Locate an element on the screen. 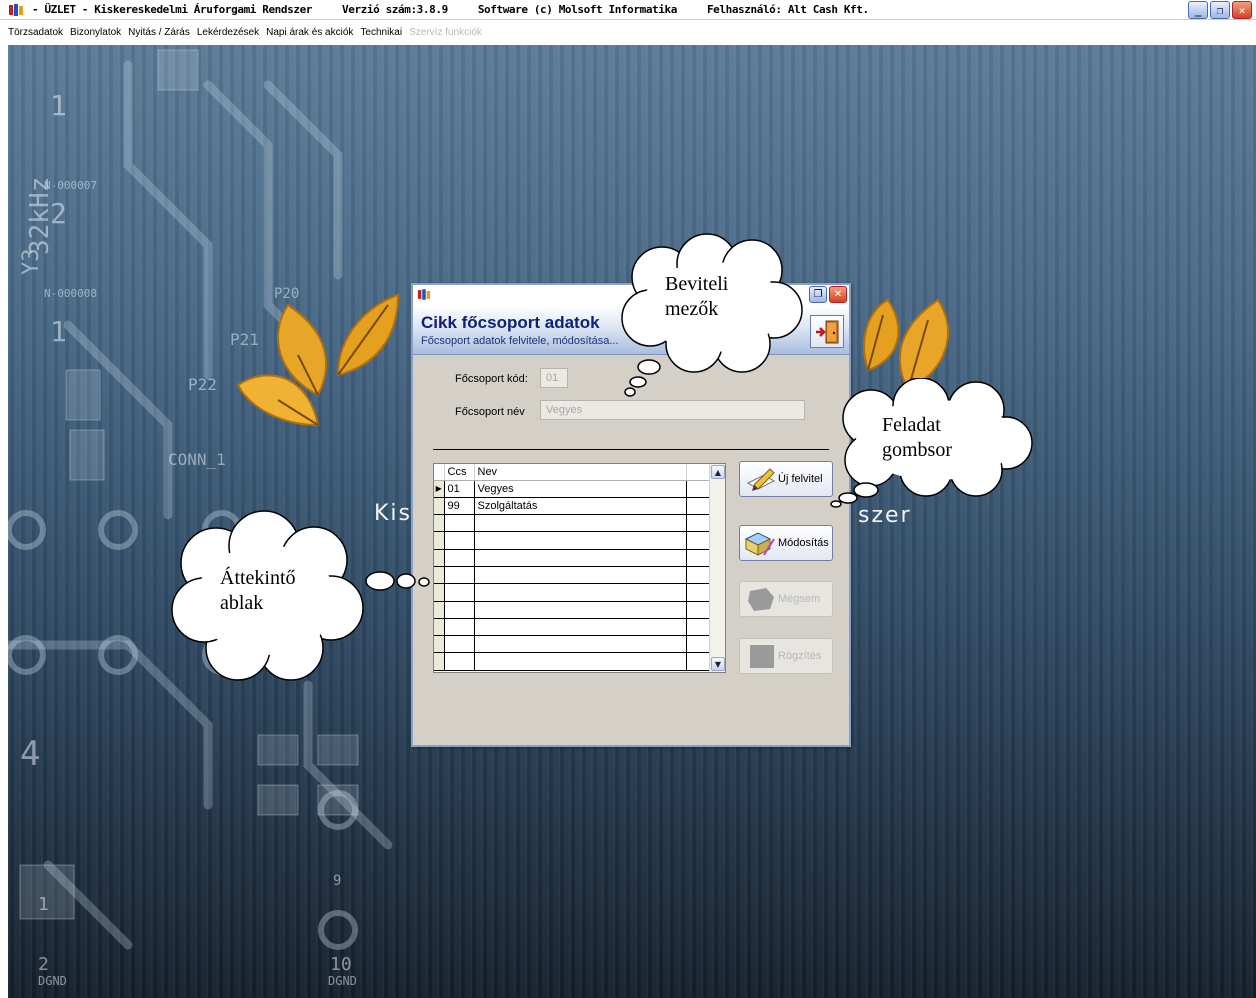 The image size is (1256, 998). scroll-down-icon: ▼ is located at coordinates (718, 664).